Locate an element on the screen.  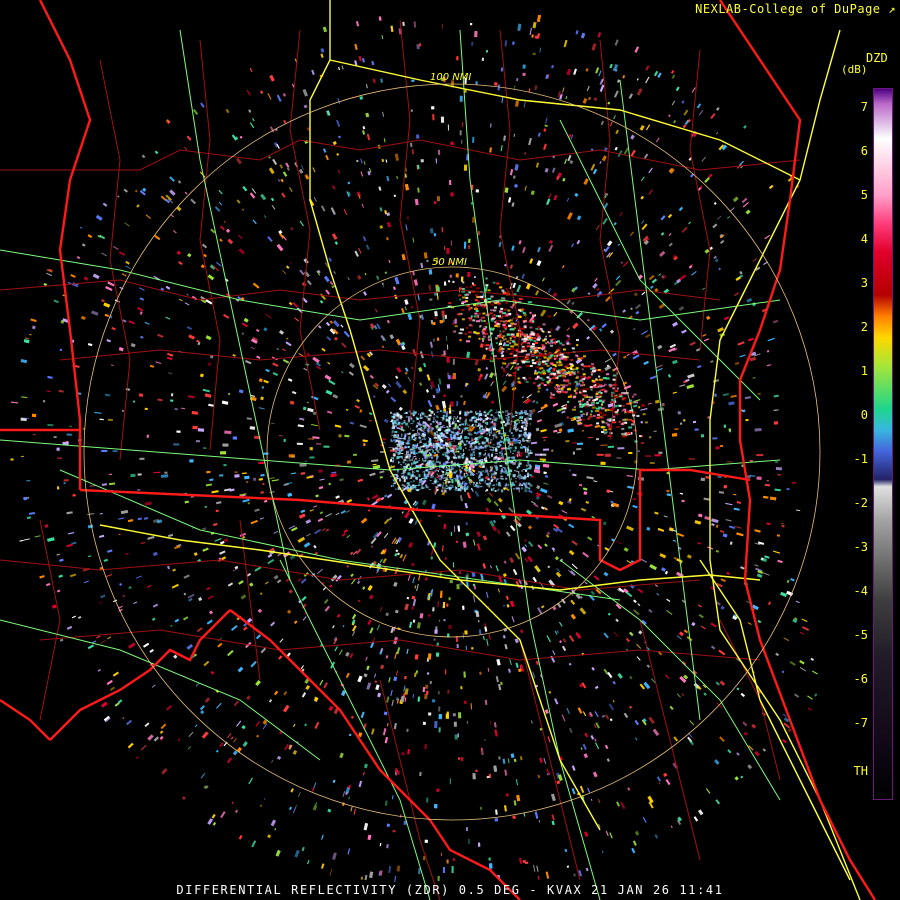
credit-text: NEXLAB-College of DuPage is located at coordinates (788, 9).